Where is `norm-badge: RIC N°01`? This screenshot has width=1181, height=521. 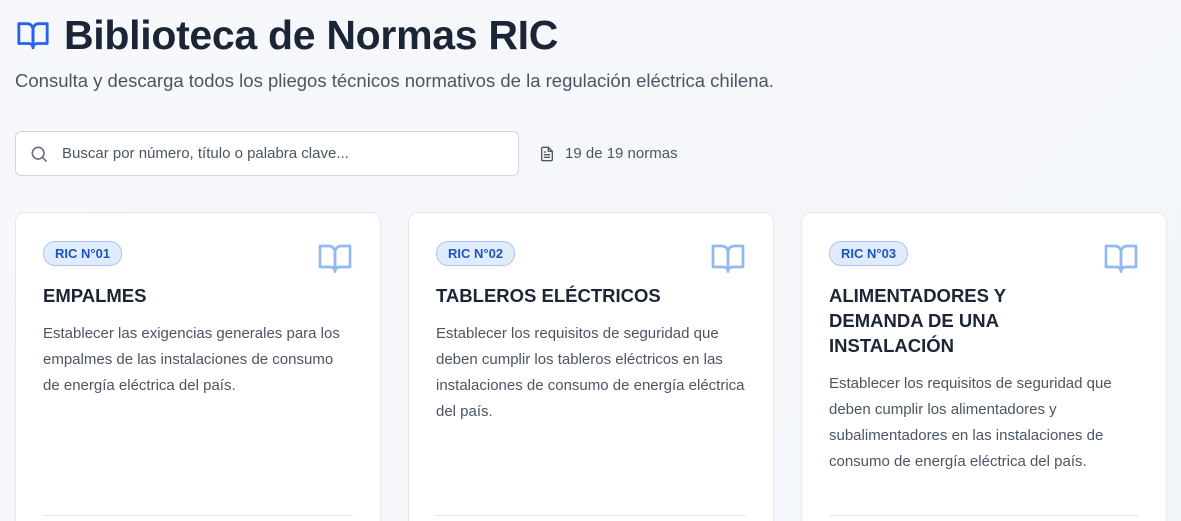 norm-badge: RIC N°01 is located at coordinates (83, 253).